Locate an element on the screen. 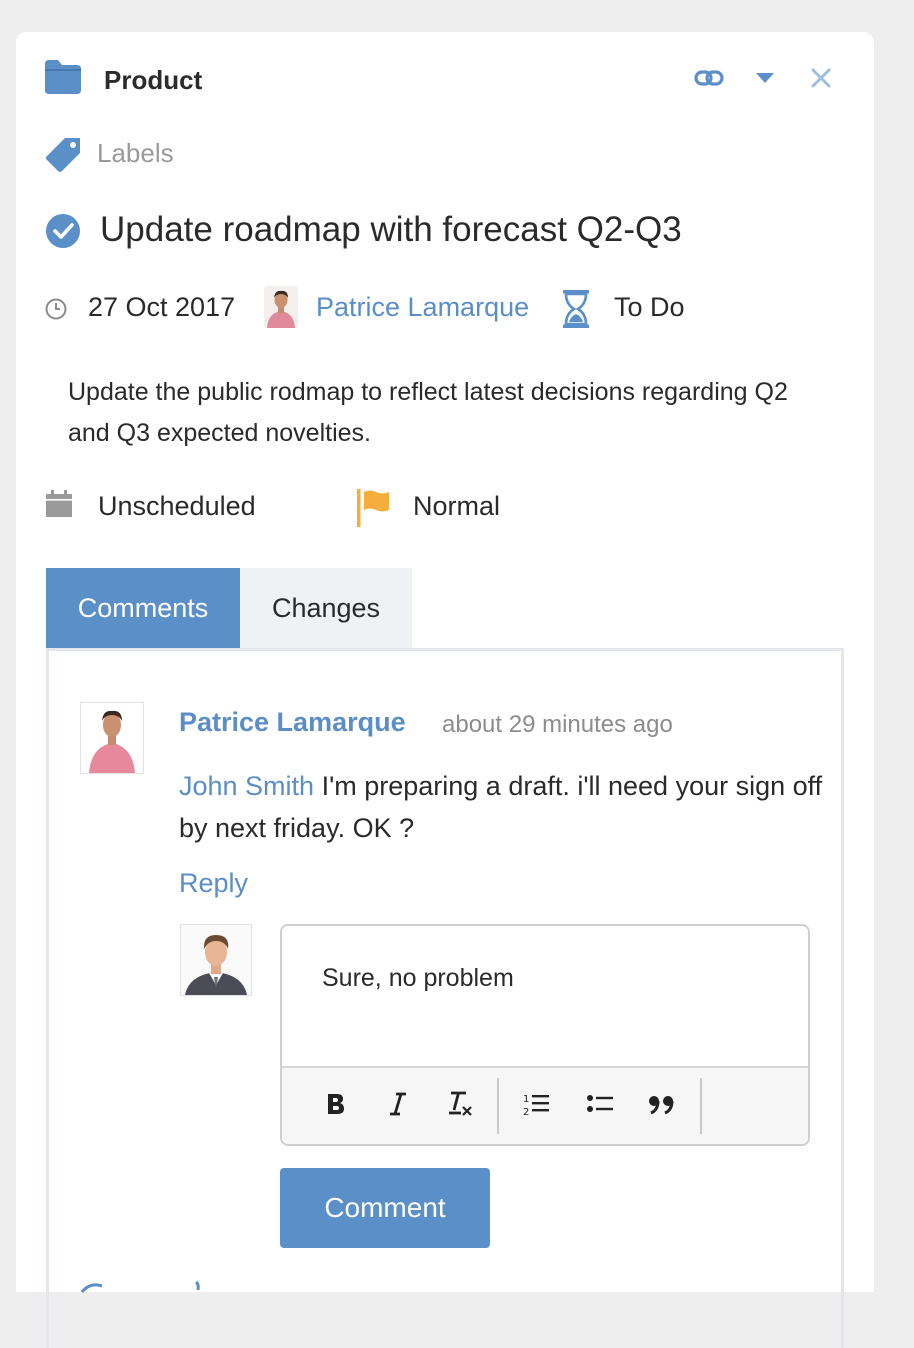 The image size is (914, 1348). check-circle-icon is located at coordinates (63, 231).